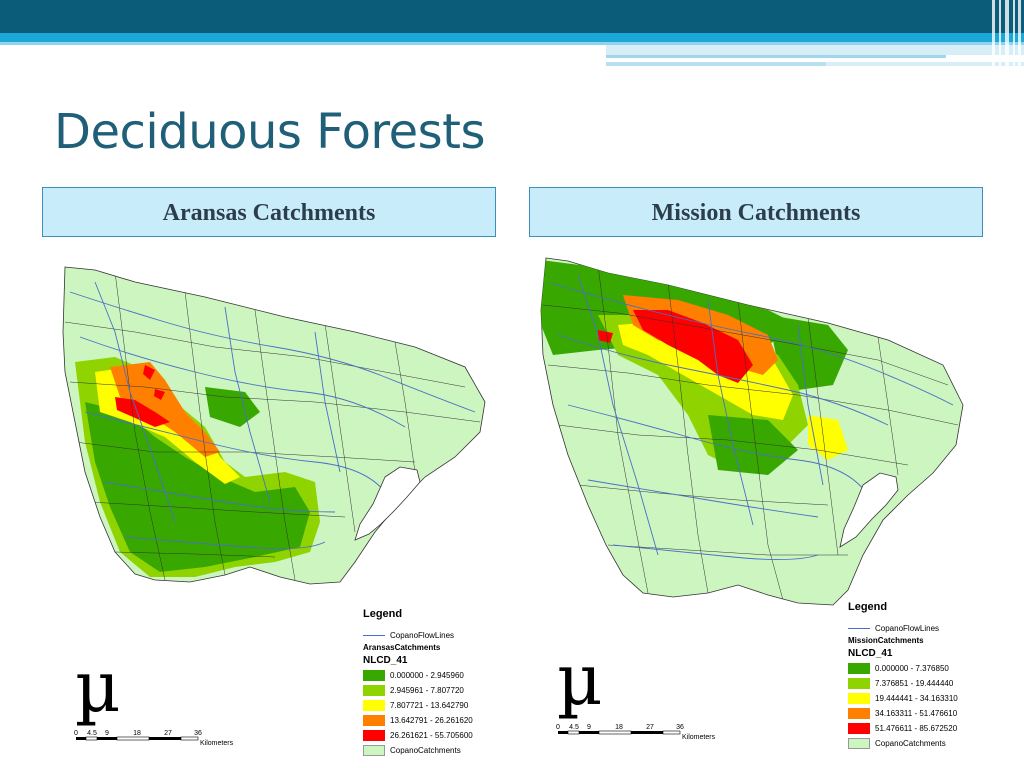 The image size is (1024, 768). Describe the element at coordinates (912, 668) in the screenshot. I see `legend-class-label: 0.000000 - 7.376850` at that location.